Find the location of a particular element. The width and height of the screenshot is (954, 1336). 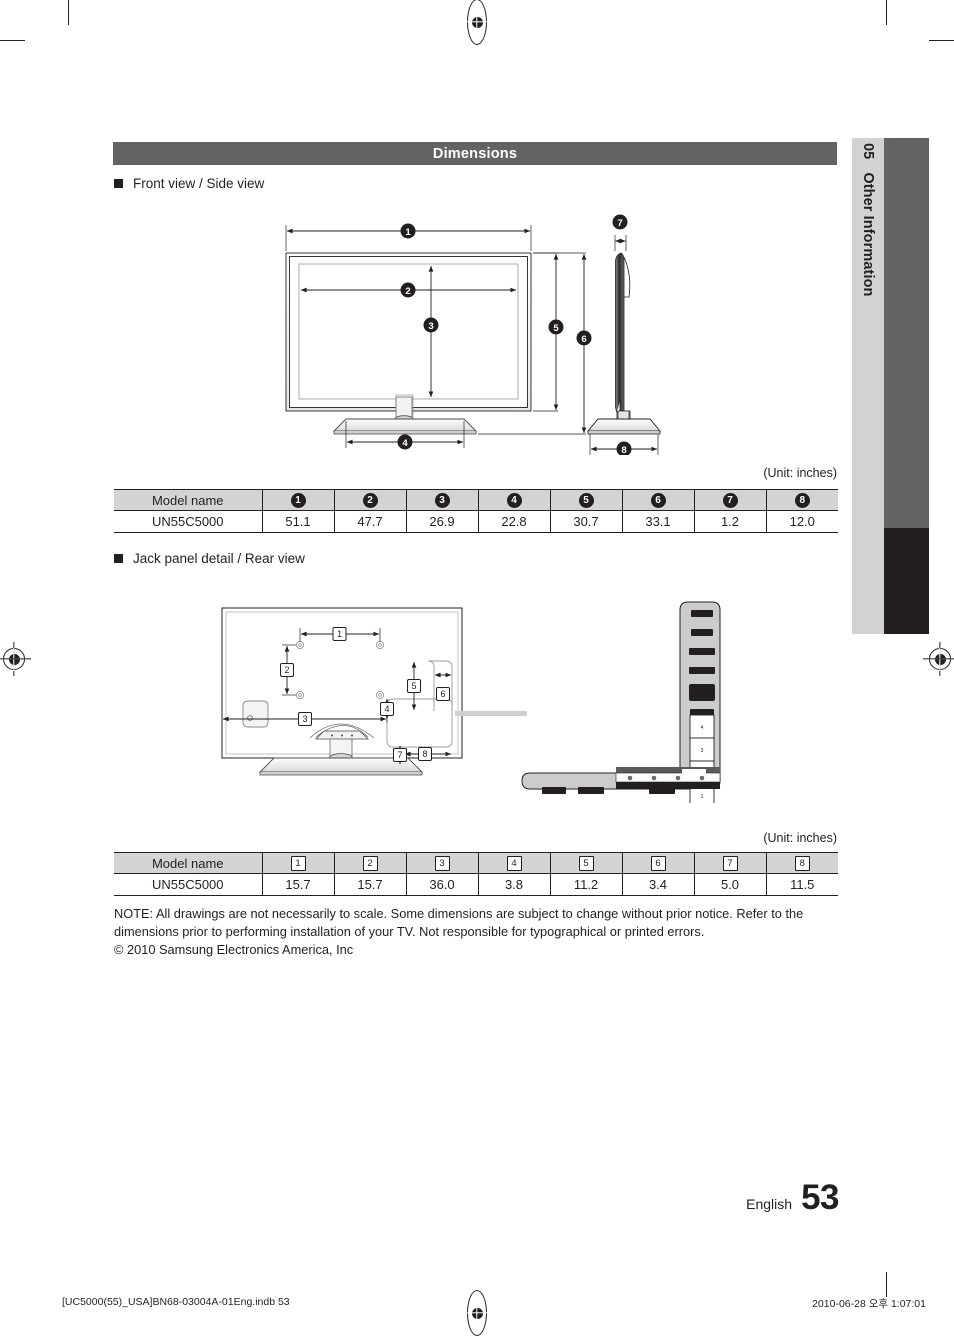

chapter-tab: 05 Other Information is located at coordinates (868, 386).